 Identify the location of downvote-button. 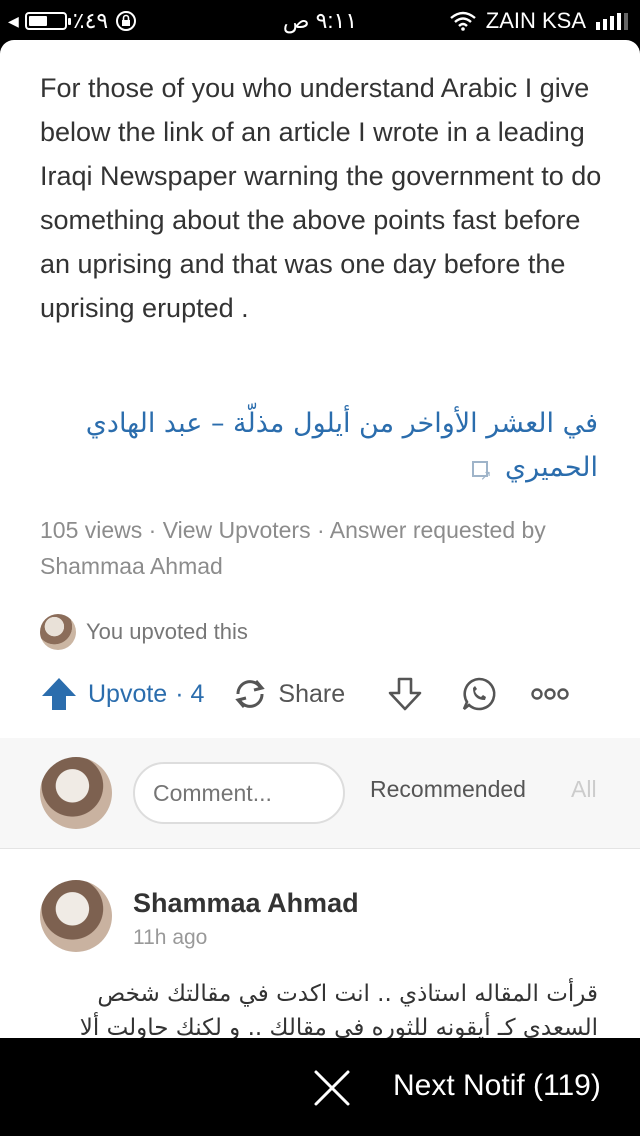
(405, 694).